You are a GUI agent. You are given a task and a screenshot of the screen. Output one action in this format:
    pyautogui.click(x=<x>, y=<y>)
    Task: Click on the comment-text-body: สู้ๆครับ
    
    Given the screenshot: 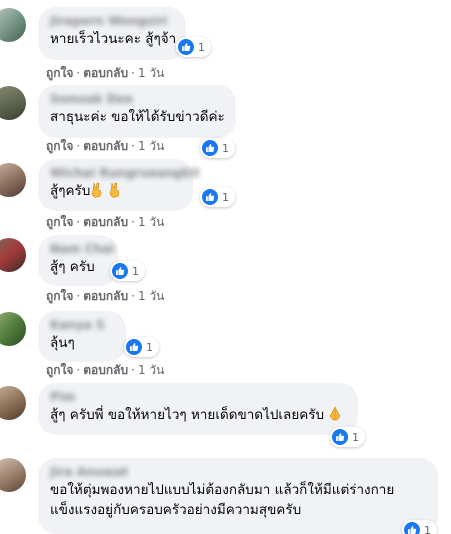 What is the action you would take?
    pyautogui.click(x=70, y=191)
    